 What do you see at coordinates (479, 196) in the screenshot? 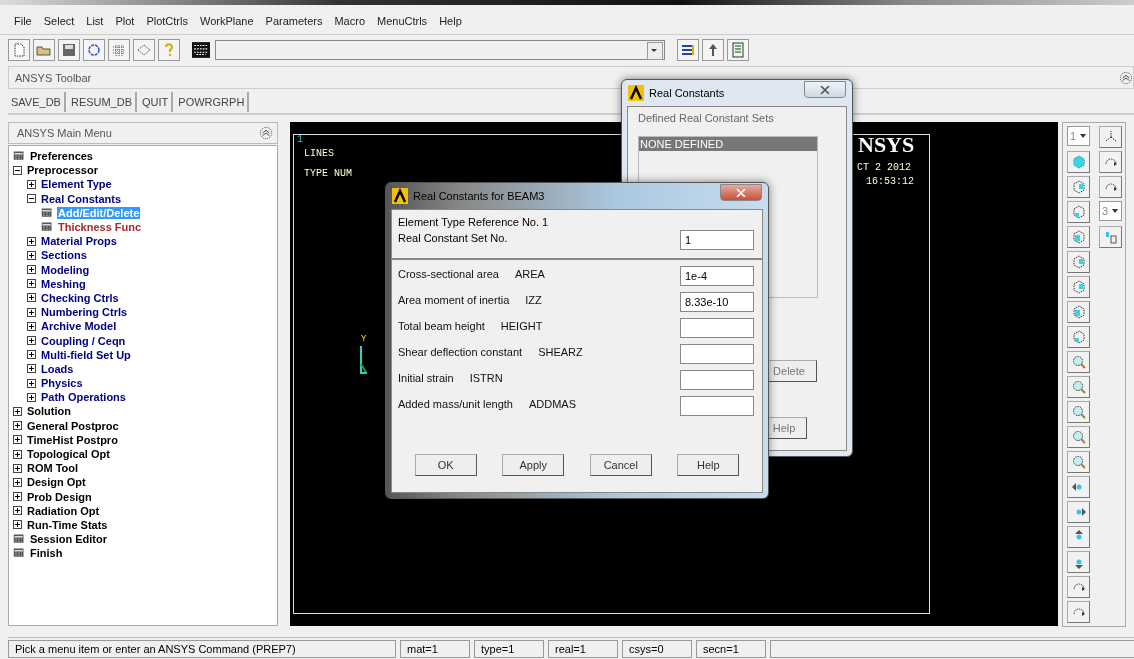
I see `dialog-title: Real Constants for BEAM3` at bounding box center [479, 196].